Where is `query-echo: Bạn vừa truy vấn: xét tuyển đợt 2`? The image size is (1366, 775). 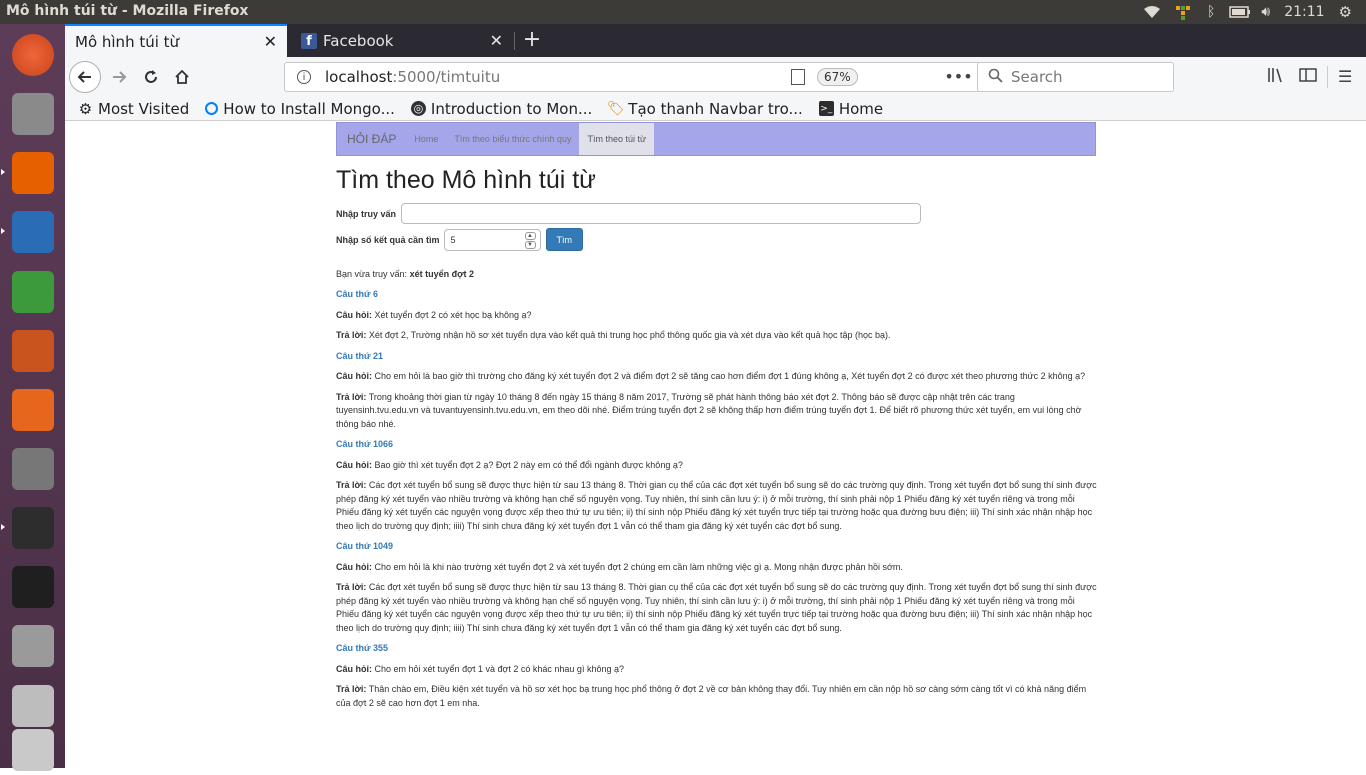
query-echo: Bạn vừa truy vấn: xét tuyển đợt 2 is located at coordinates (717, 274).